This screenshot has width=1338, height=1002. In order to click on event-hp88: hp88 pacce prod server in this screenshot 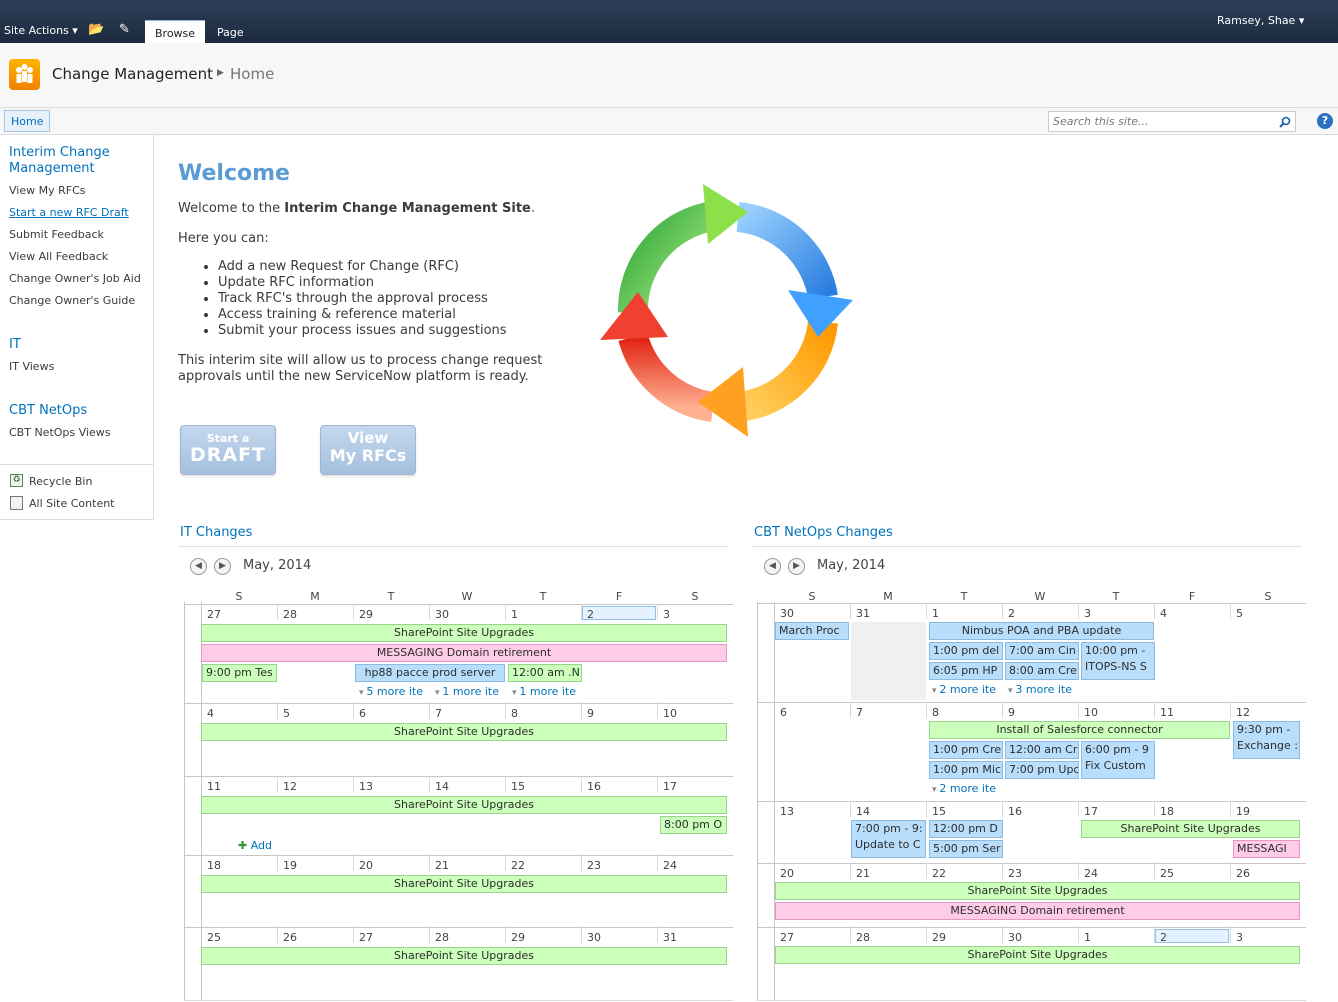, I will do `click(430, 673)`.